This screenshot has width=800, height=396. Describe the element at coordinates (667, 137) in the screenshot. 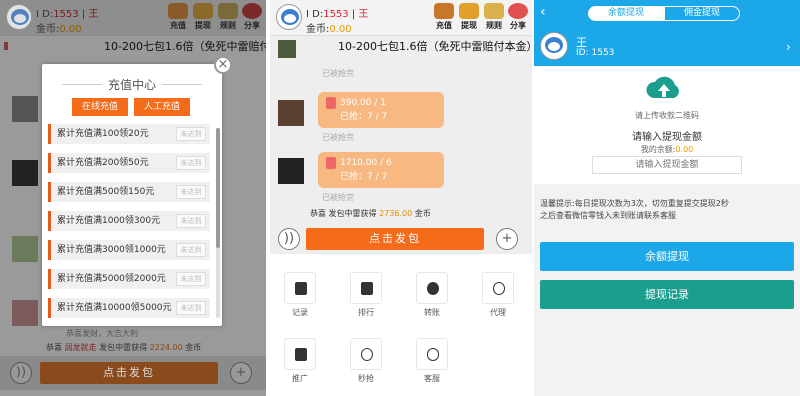

I see `amount-title: 请输入提现金额` at that location.